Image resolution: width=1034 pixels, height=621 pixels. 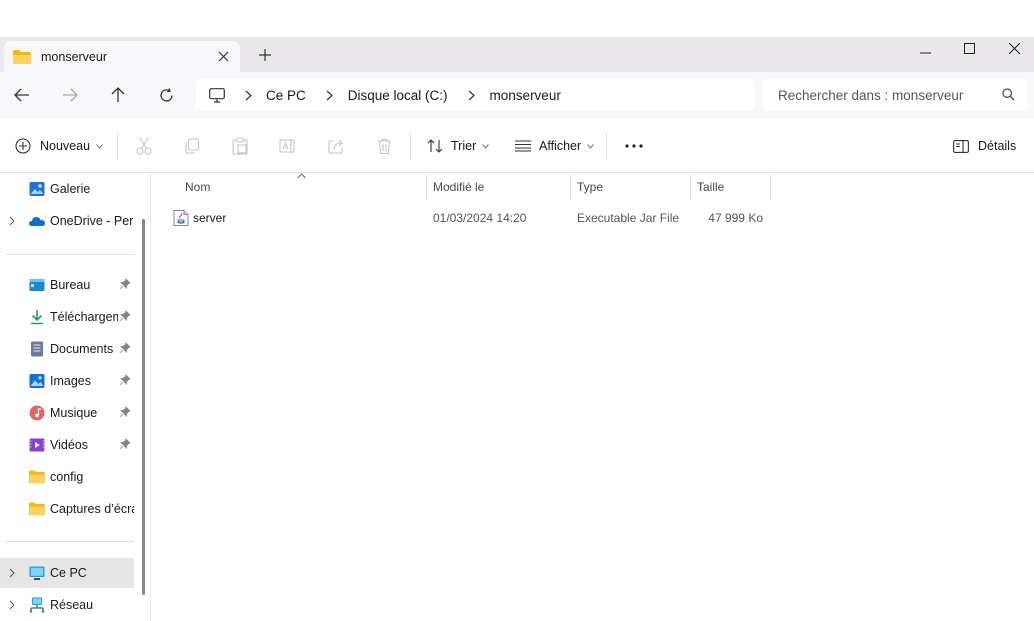 I want to click on sidebar-item-images: Images, so click(x=67, y=381).